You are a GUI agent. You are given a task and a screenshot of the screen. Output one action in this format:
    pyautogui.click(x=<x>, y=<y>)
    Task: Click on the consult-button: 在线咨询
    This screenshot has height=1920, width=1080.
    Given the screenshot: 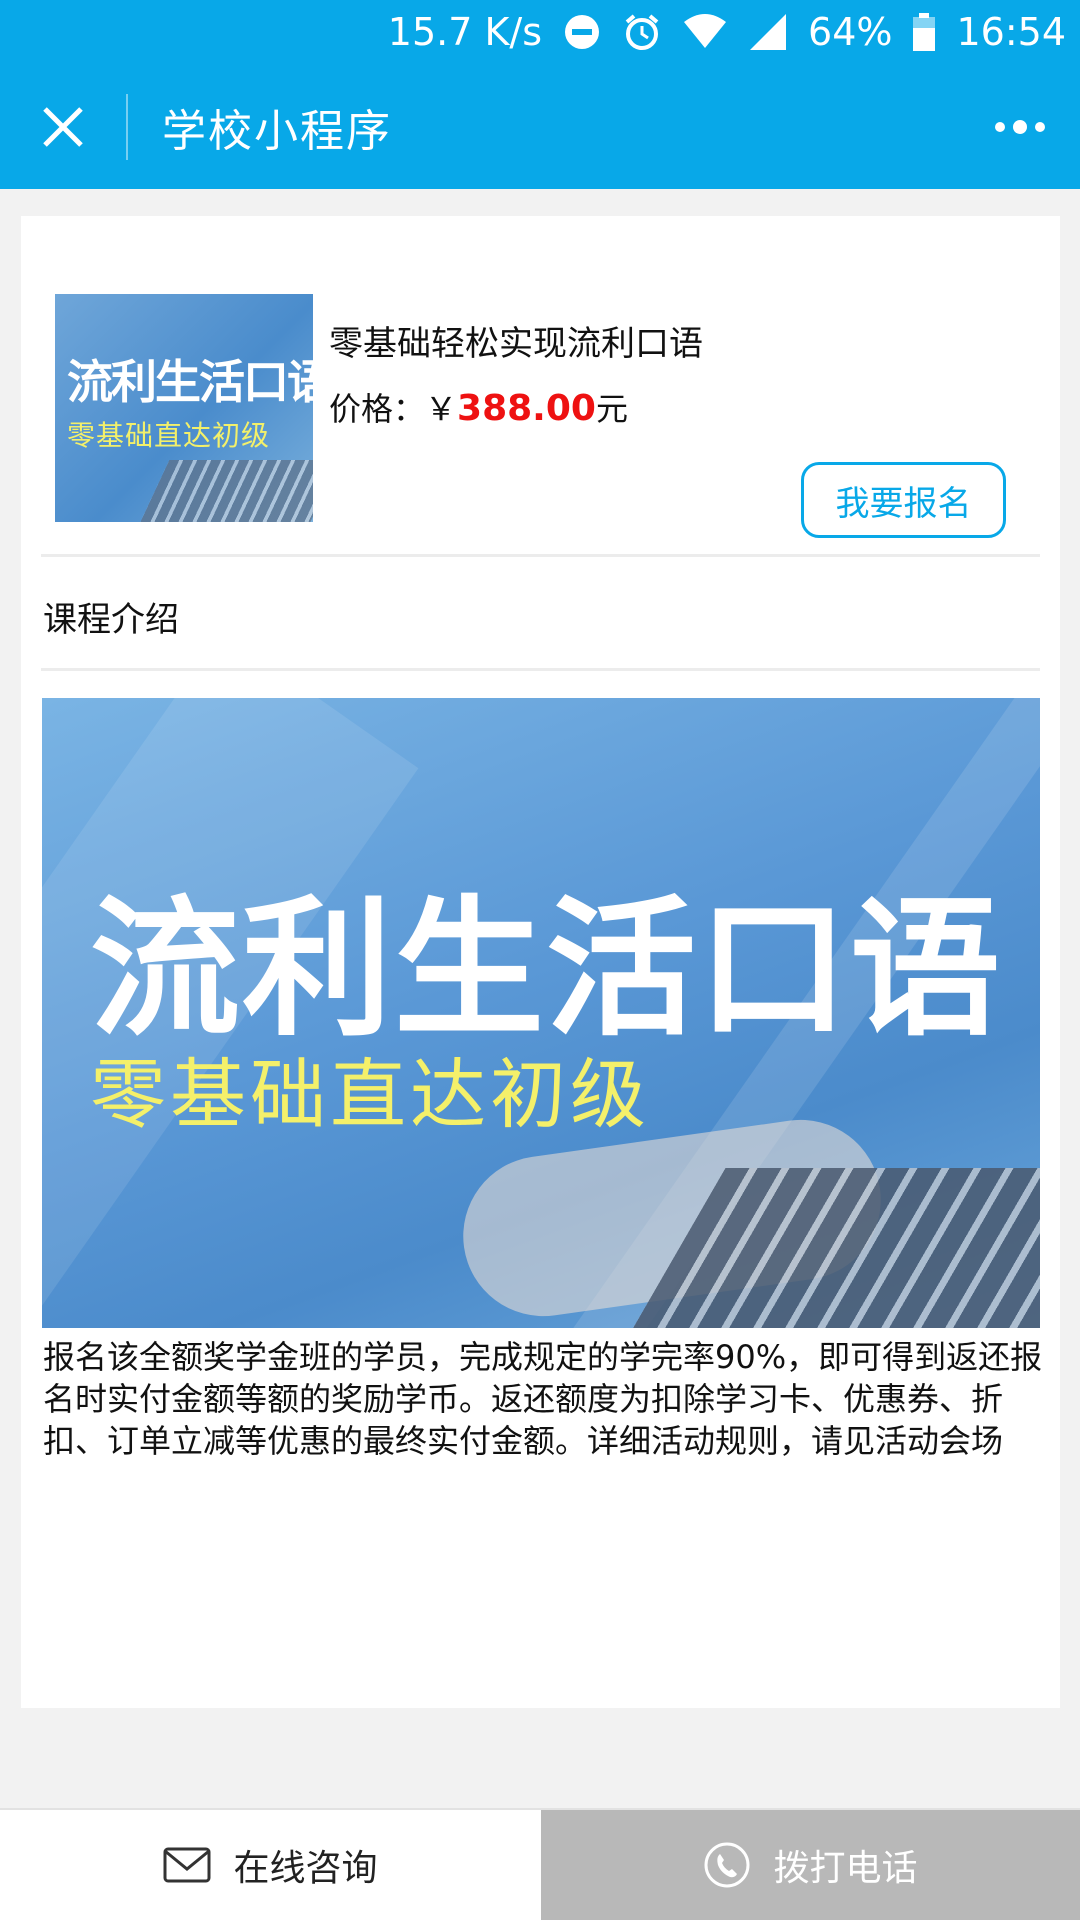 What is the action you would take?
    pyautogui.click(x=270, y=1865)
    